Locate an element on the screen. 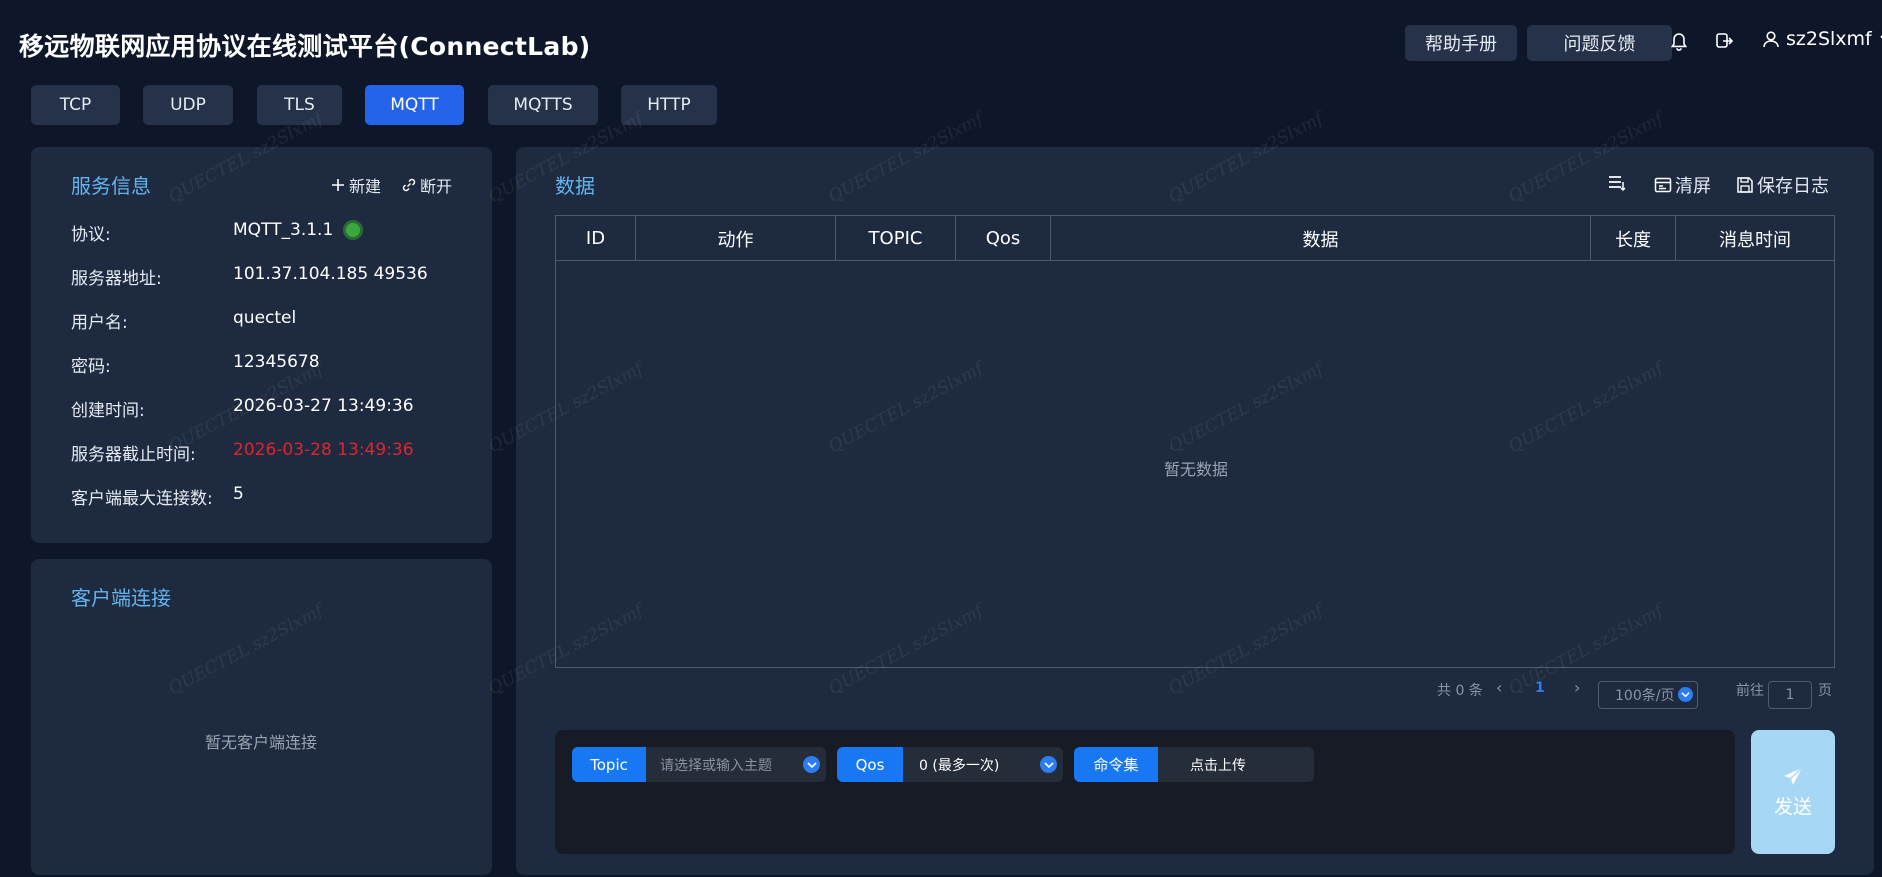 Image resolution: width=1882 pixels, height=877 pixels. page-unit-label: 页 is located at coordinates (1825, 691).